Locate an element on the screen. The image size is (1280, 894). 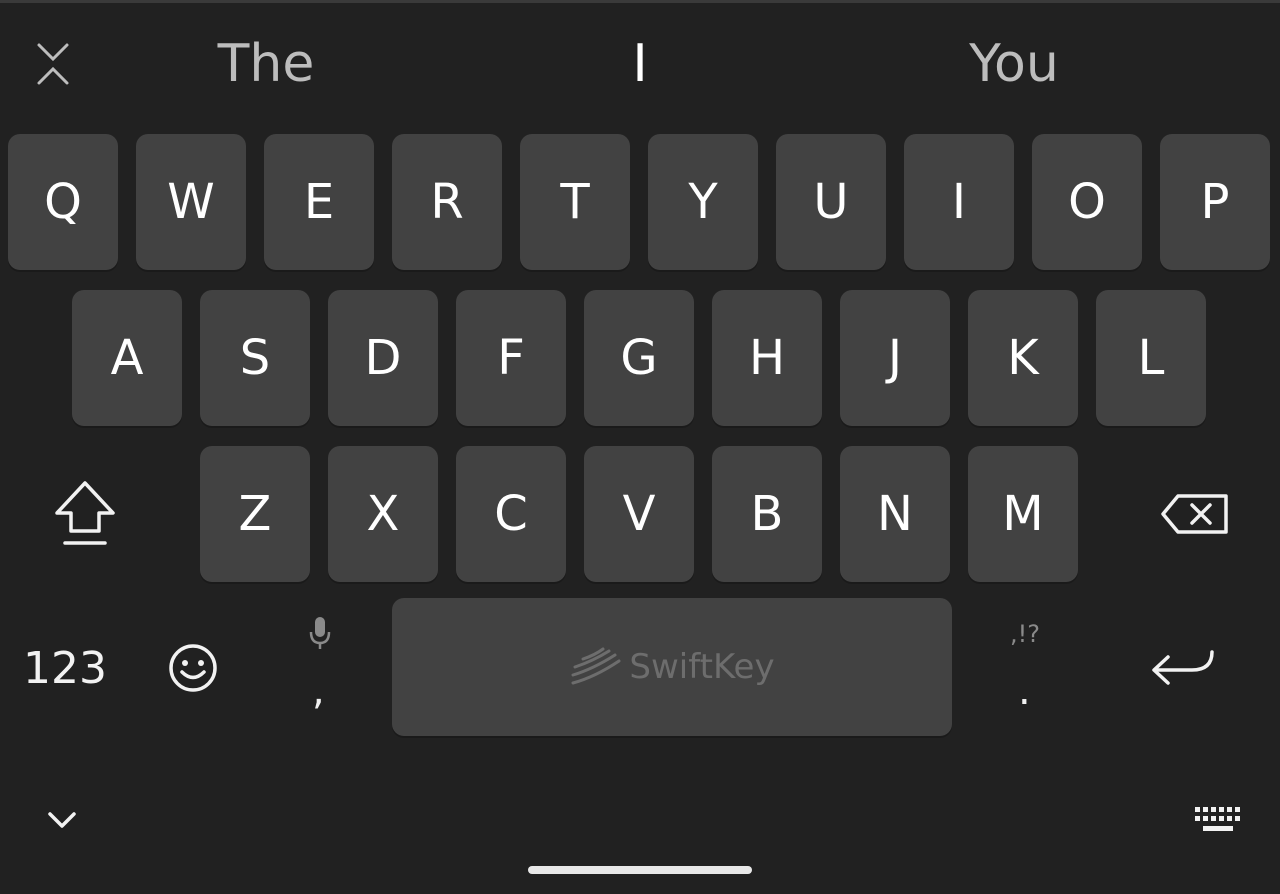
home-indicator is located at coordinates (640, 870).